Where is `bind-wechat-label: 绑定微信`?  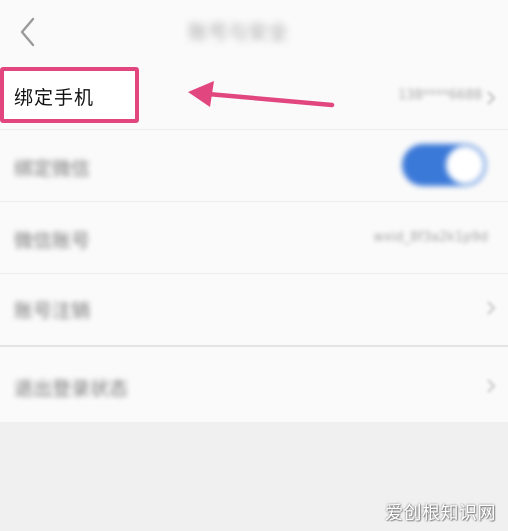 bind-wechat-label: 绑定微信 is located at coordinates (52, 169).